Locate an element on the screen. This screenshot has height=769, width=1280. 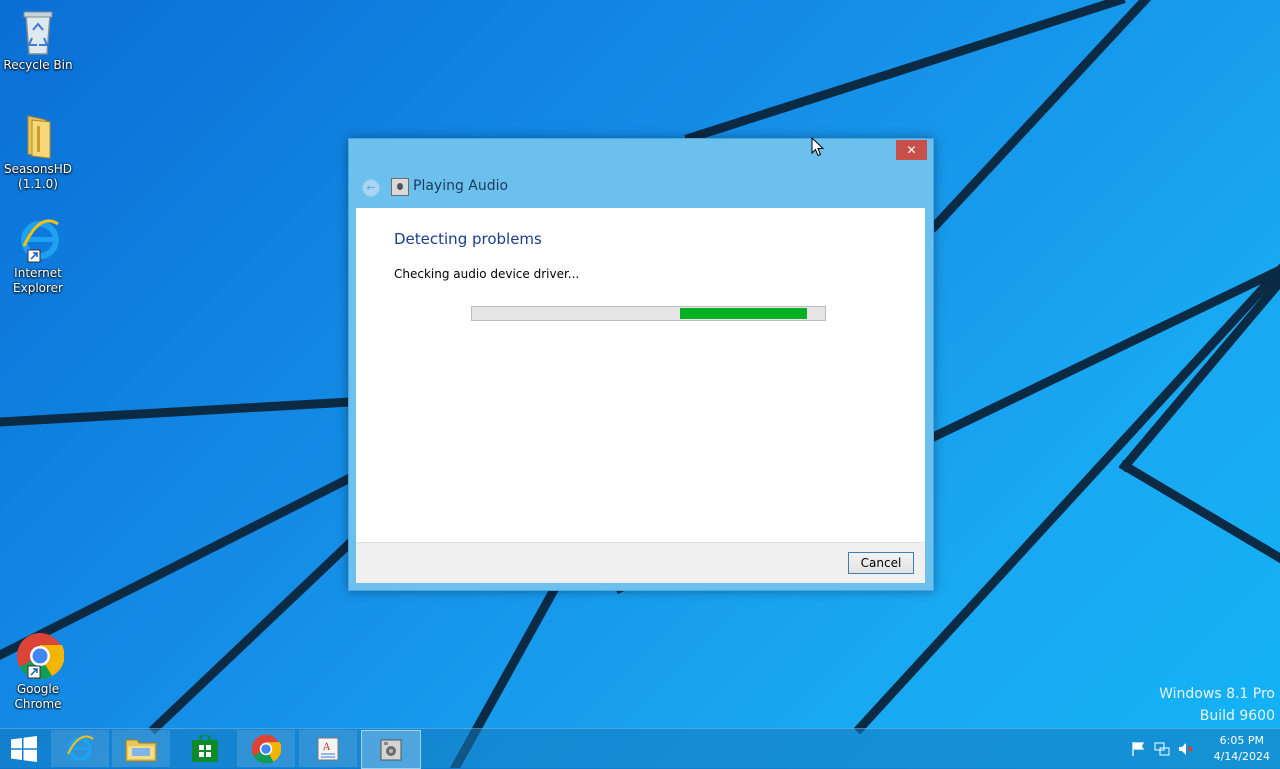
taskbar-troubleshooter is located at coordinates (391, 749).